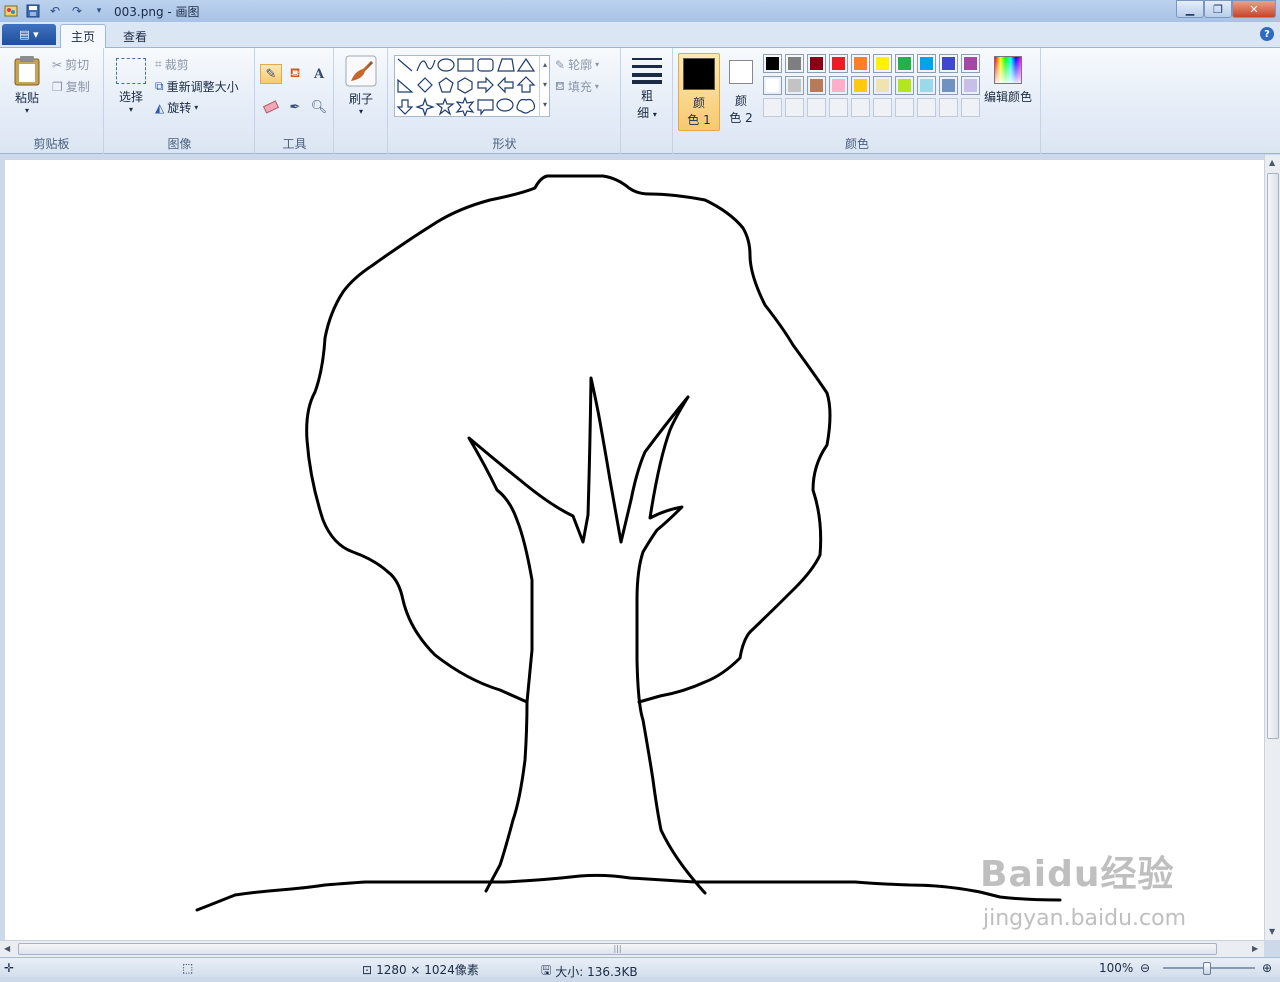 The height and width of the screenshot is (982, 1280). Describe the element at coordinates (646, 96) in the screenshot. I see `size-label-top: 粗` at that location.